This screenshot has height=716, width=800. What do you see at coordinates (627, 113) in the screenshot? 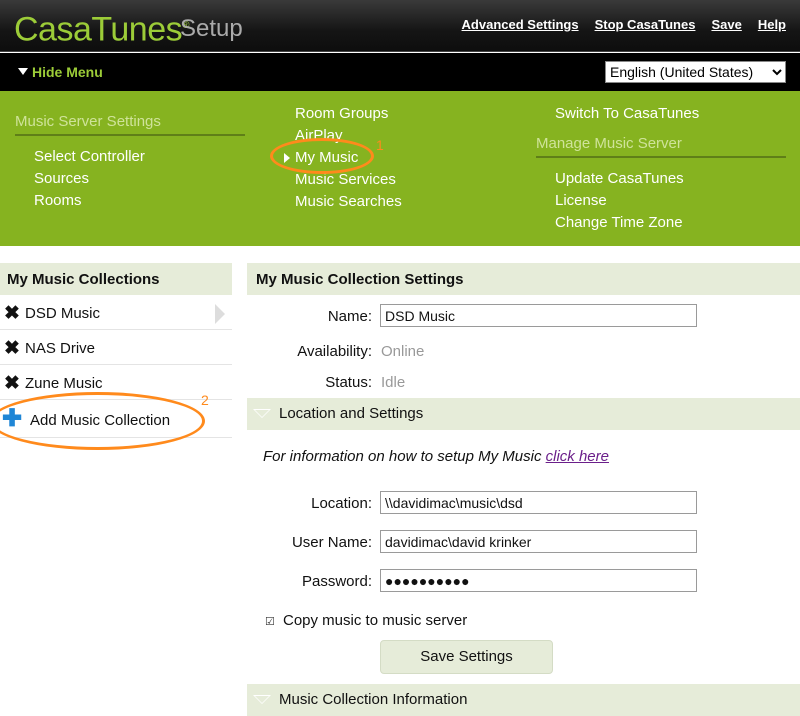
I see `nav-switch-to-casatunes: Switch To CasaTunes` at bounding box center [627, 113].